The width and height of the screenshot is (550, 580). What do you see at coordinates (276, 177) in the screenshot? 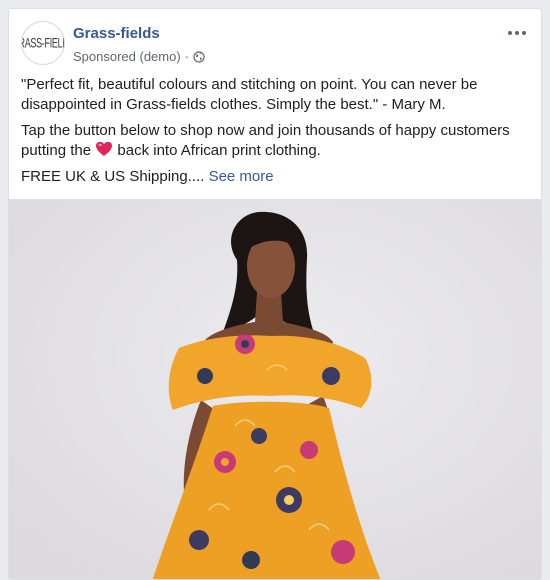
I see `shipping-line: FREE UK & US Shipping.... See more` at bounding box center [276, 177].